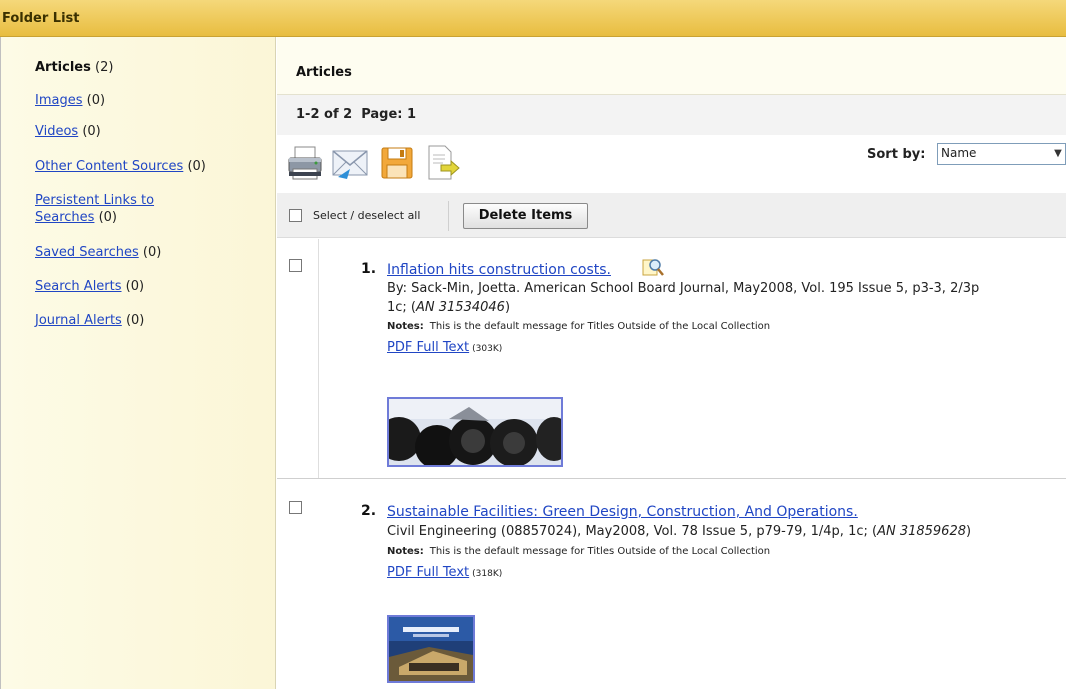 The width and height of the screenshot is (1066, 689). I want to click on sidebar-item-journal-alerts: Journal Alerts (0), so click(89, 320).